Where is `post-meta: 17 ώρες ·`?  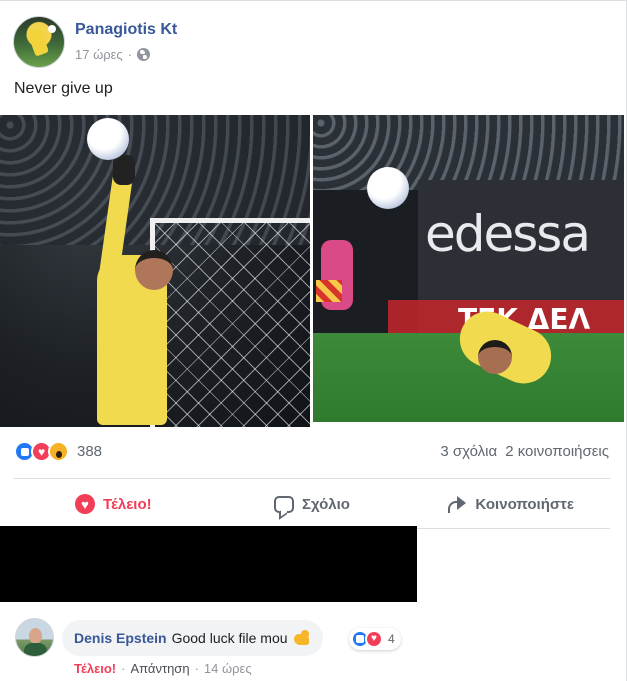 post-meta: 17 ώρες · is located at coordinates (113, 54).